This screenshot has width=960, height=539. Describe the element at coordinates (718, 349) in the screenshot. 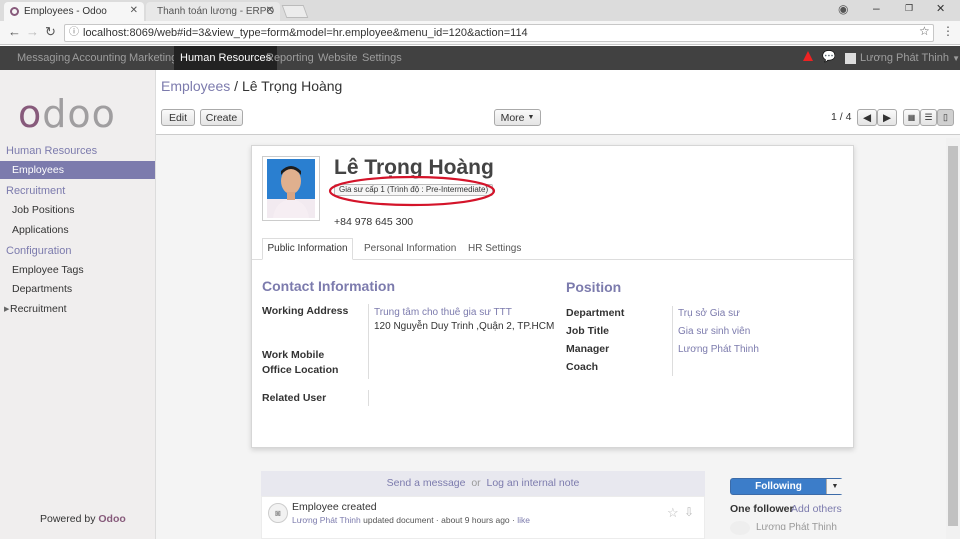

I see `manager-value: Lương Phát Thinh` at that location.